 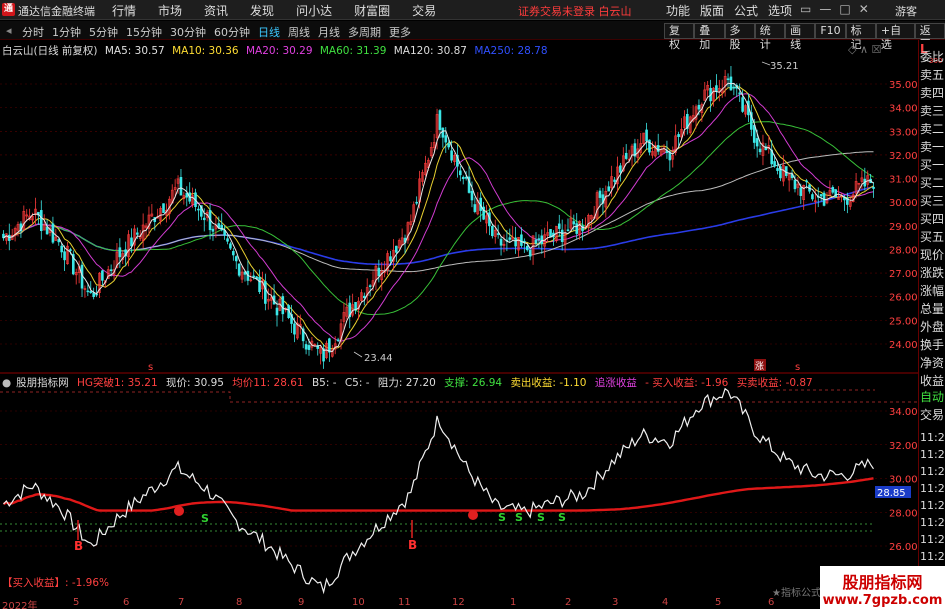 I want to click on chase-gain-label: 追涨收益, so click(x=615, y=383).